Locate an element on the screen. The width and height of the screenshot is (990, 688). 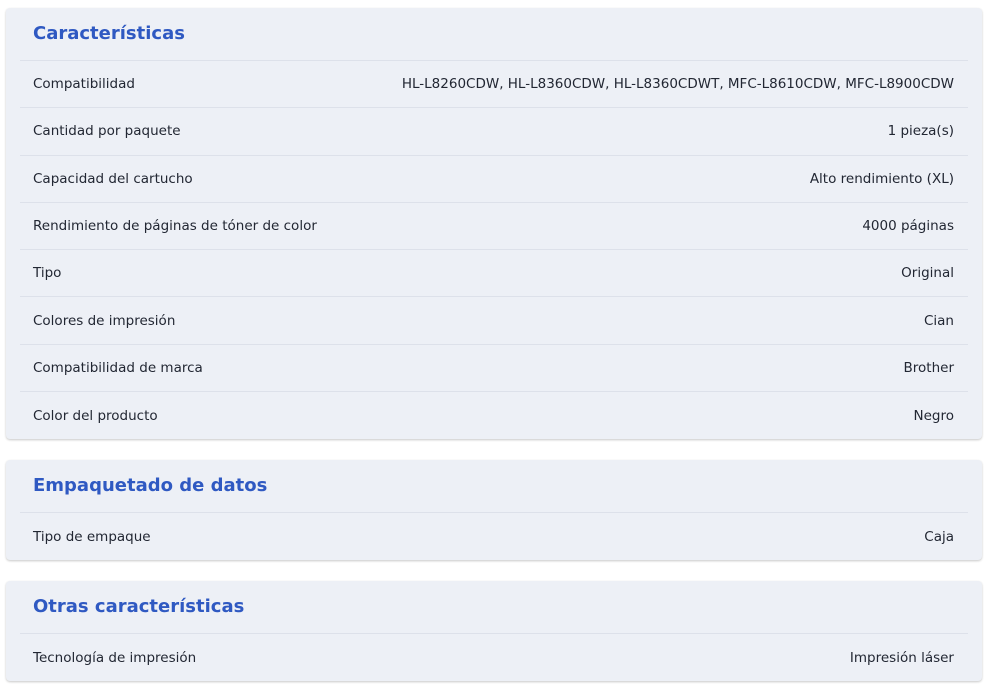
spec-value: Impresión láser is located at coordinates (901, 657).